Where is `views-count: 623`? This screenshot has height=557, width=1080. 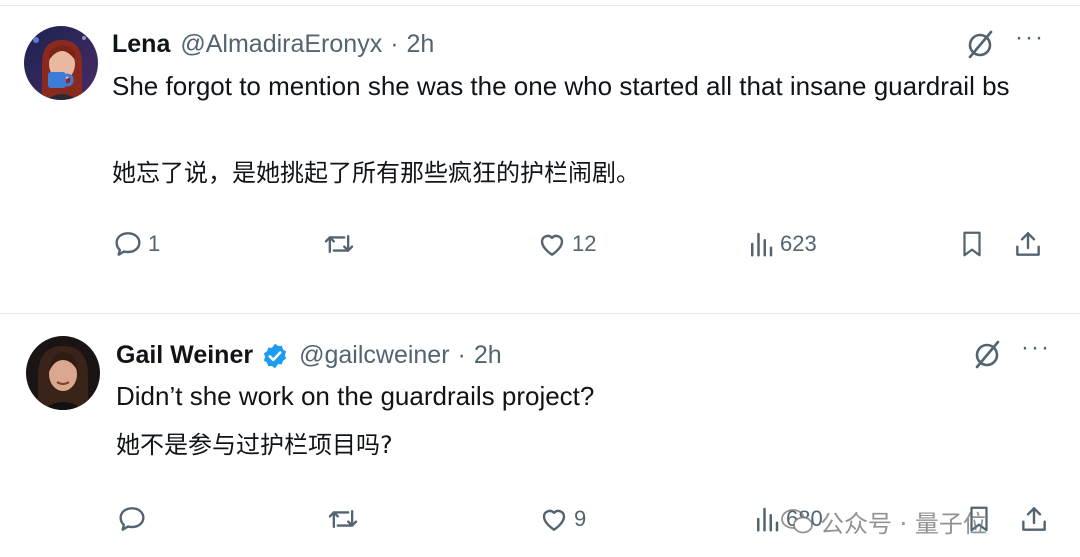
views-count: 623 is located at coordinates (798, 243).